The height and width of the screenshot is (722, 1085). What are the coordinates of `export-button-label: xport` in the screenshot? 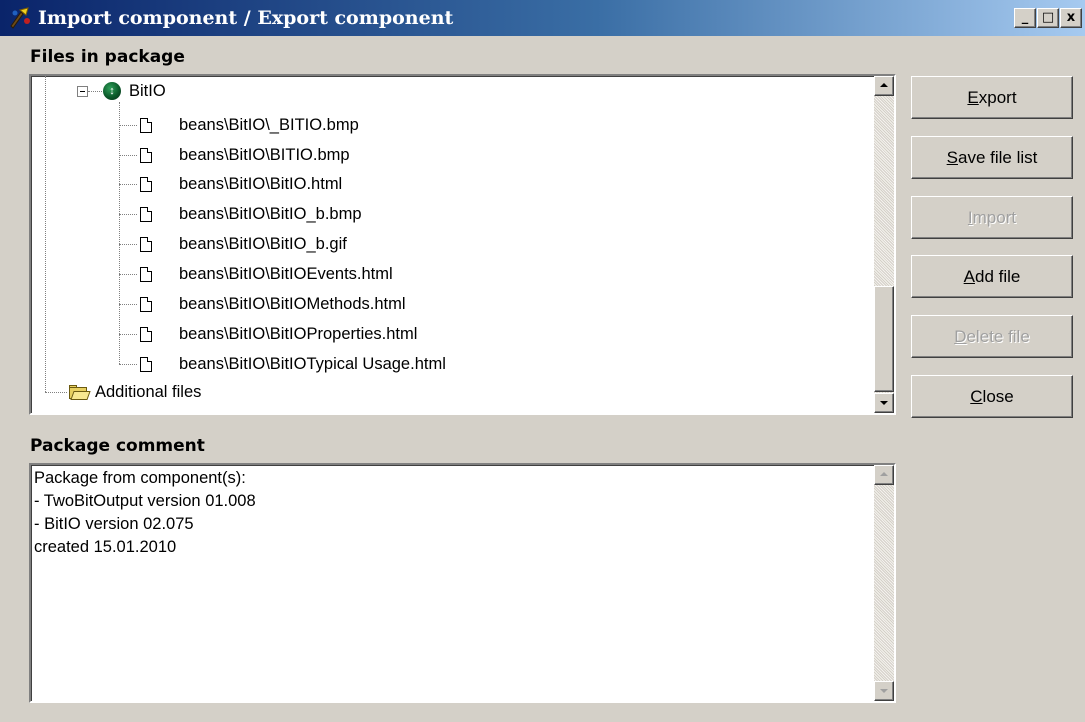 It's located at (997, 97).